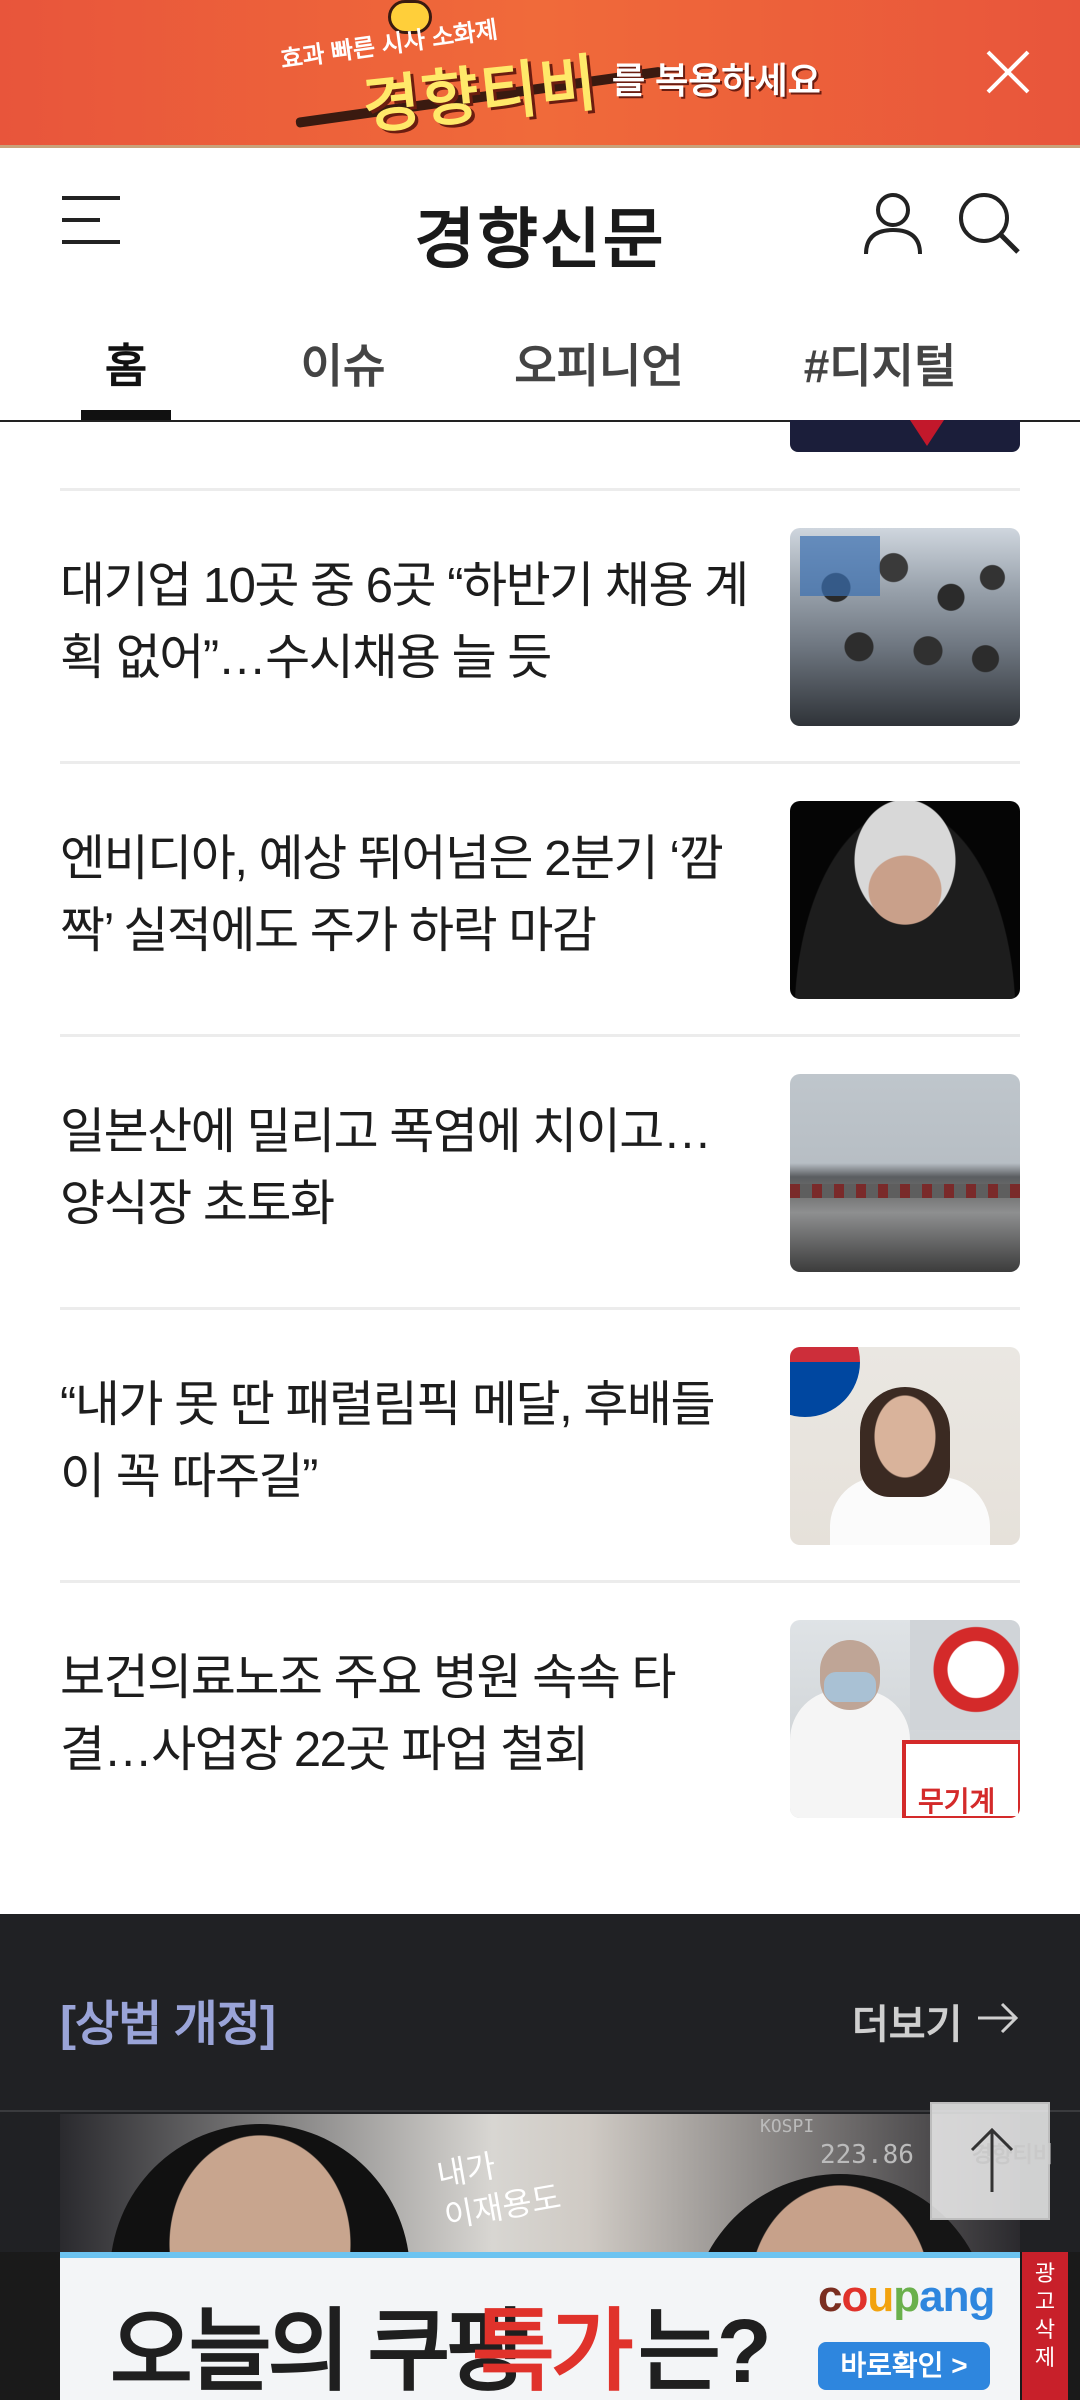 This screenshot has height=2400, width=1080. I want to click on article-item: 대기업 10곳 중 6곳 “하반기 채용 계획 없어”…수시채용 늘 듯, so click(540, 628).